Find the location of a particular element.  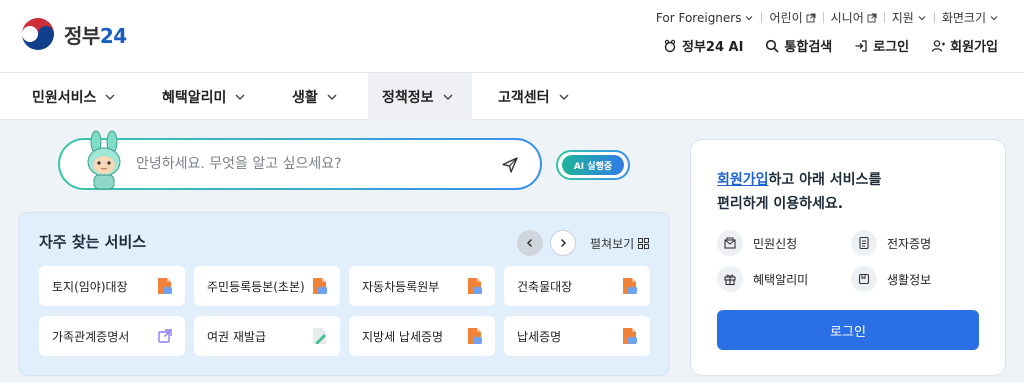

nav-item-benefits: 혜택알리미 is located at coordinates (204, 96).